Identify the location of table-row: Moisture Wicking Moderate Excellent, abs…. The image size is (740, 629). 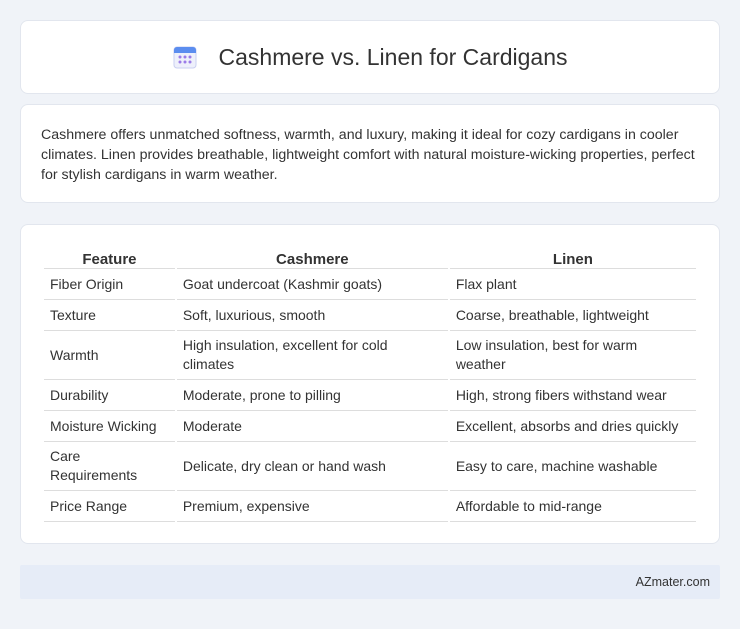
(370, 426).